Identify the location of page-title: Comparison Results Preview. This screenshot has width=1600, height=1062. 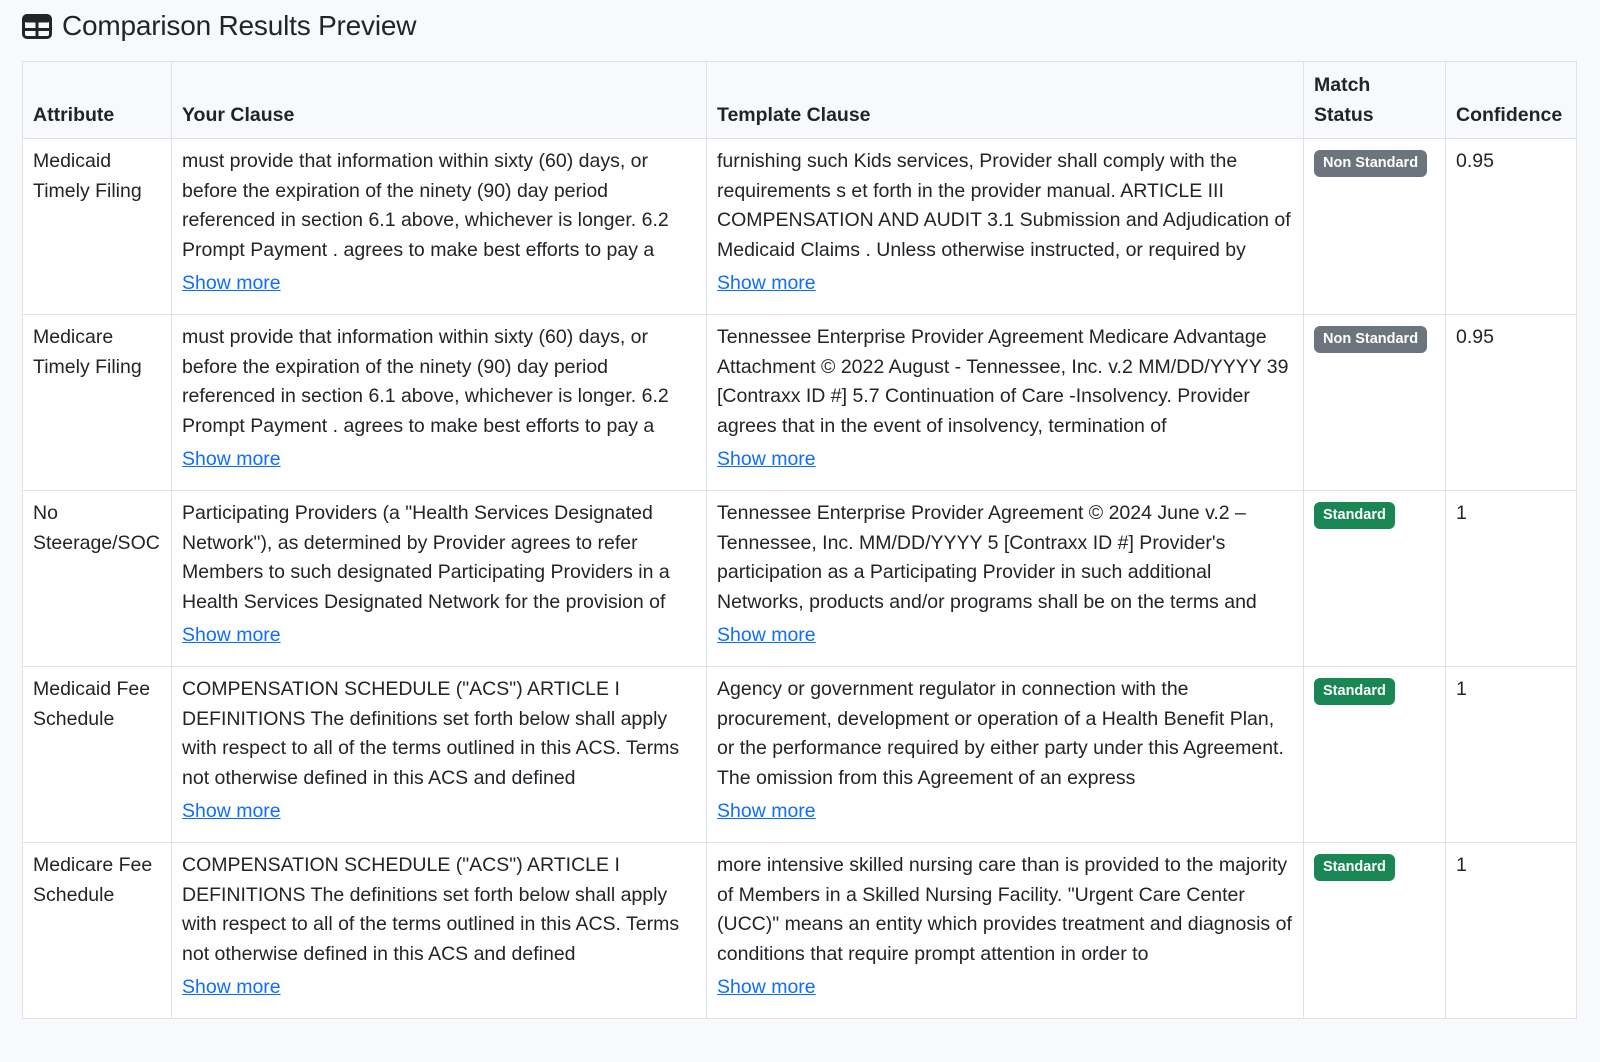
(239, 25).